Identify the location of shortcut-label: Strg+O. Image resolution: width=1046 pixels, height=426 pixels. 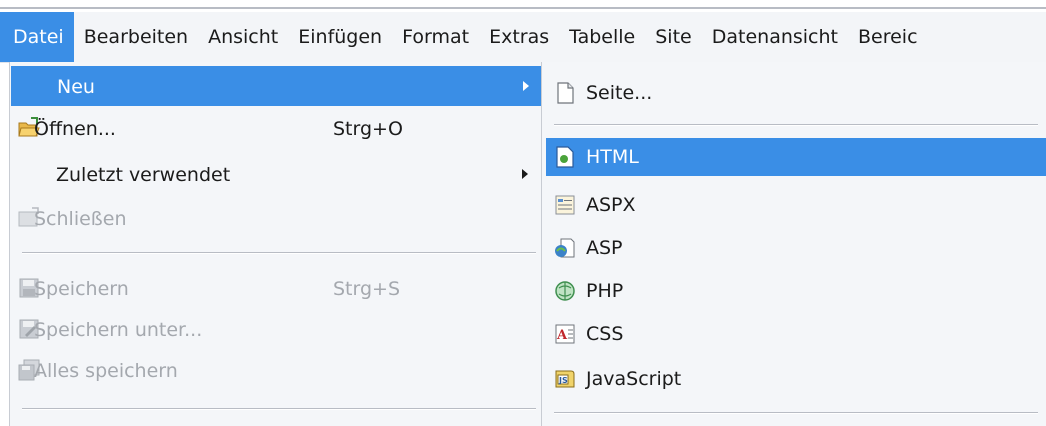
(368, 129).